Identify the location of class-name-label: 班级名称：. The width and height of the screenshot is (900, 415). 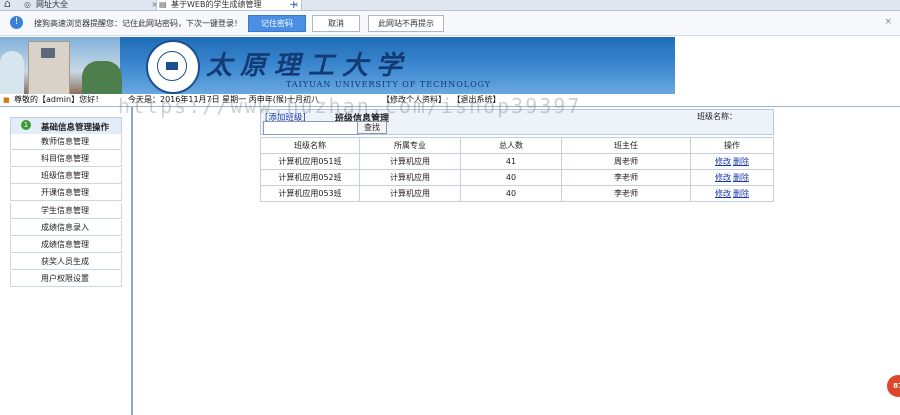
(717, 116).